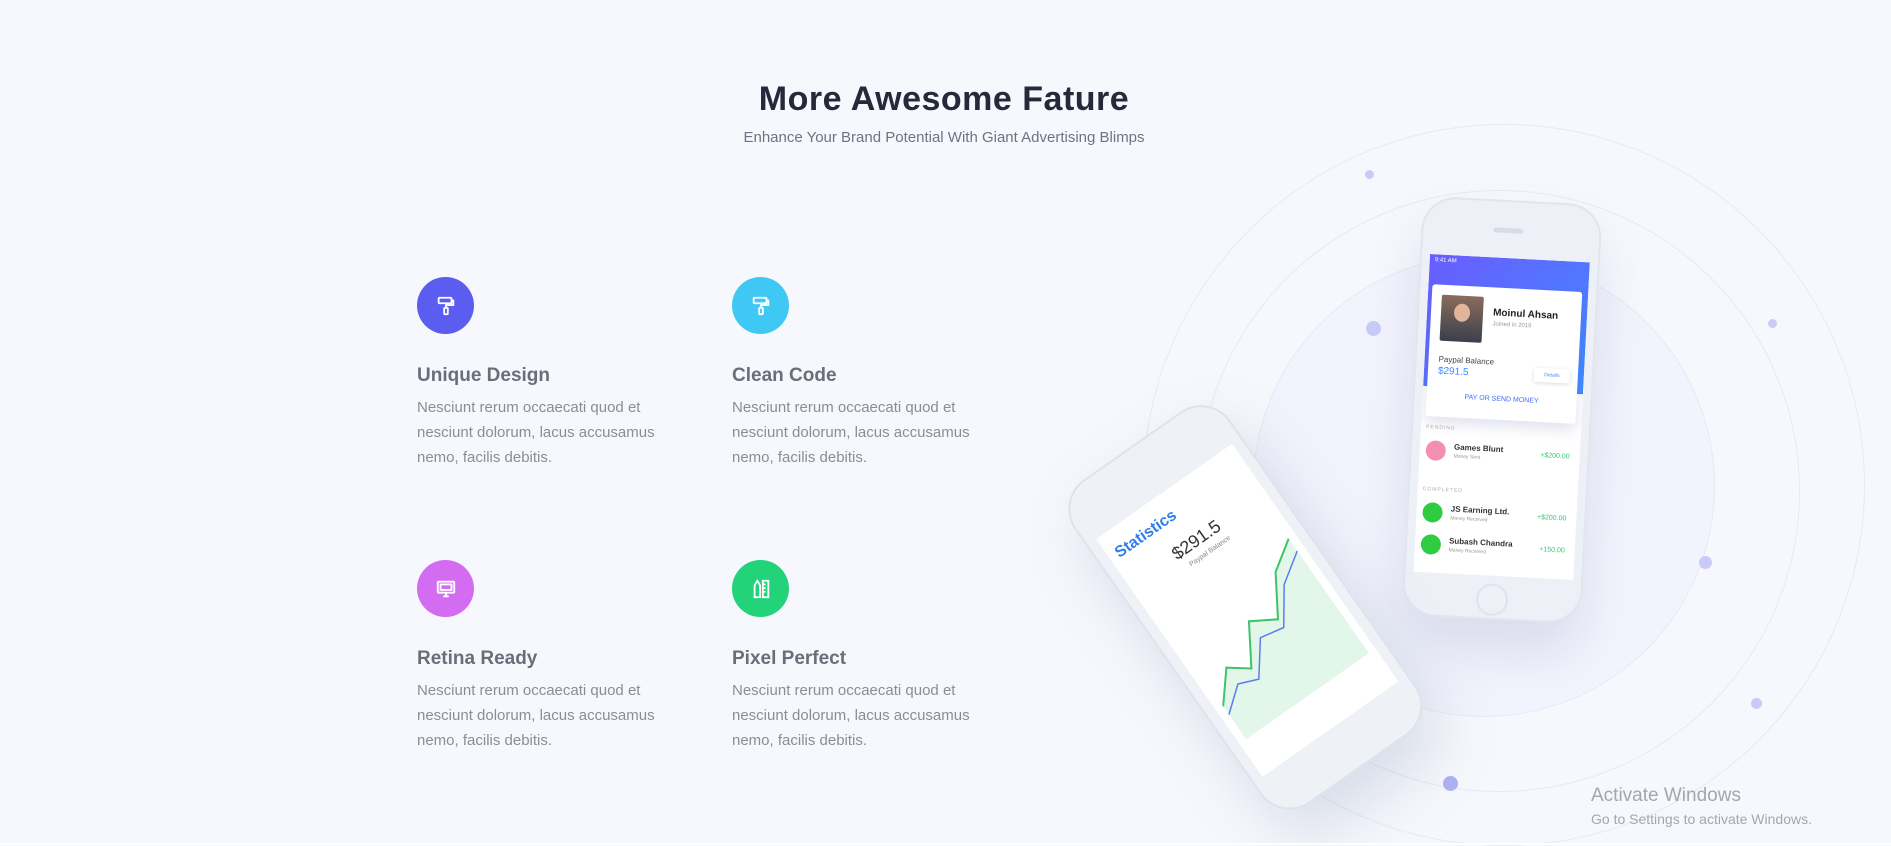 The width and height of the screenshot is (1891, 846). Describe the element at coordinates (1666, 795) in the screenshot. I see `watermark-title: Activate Windows` at that location.